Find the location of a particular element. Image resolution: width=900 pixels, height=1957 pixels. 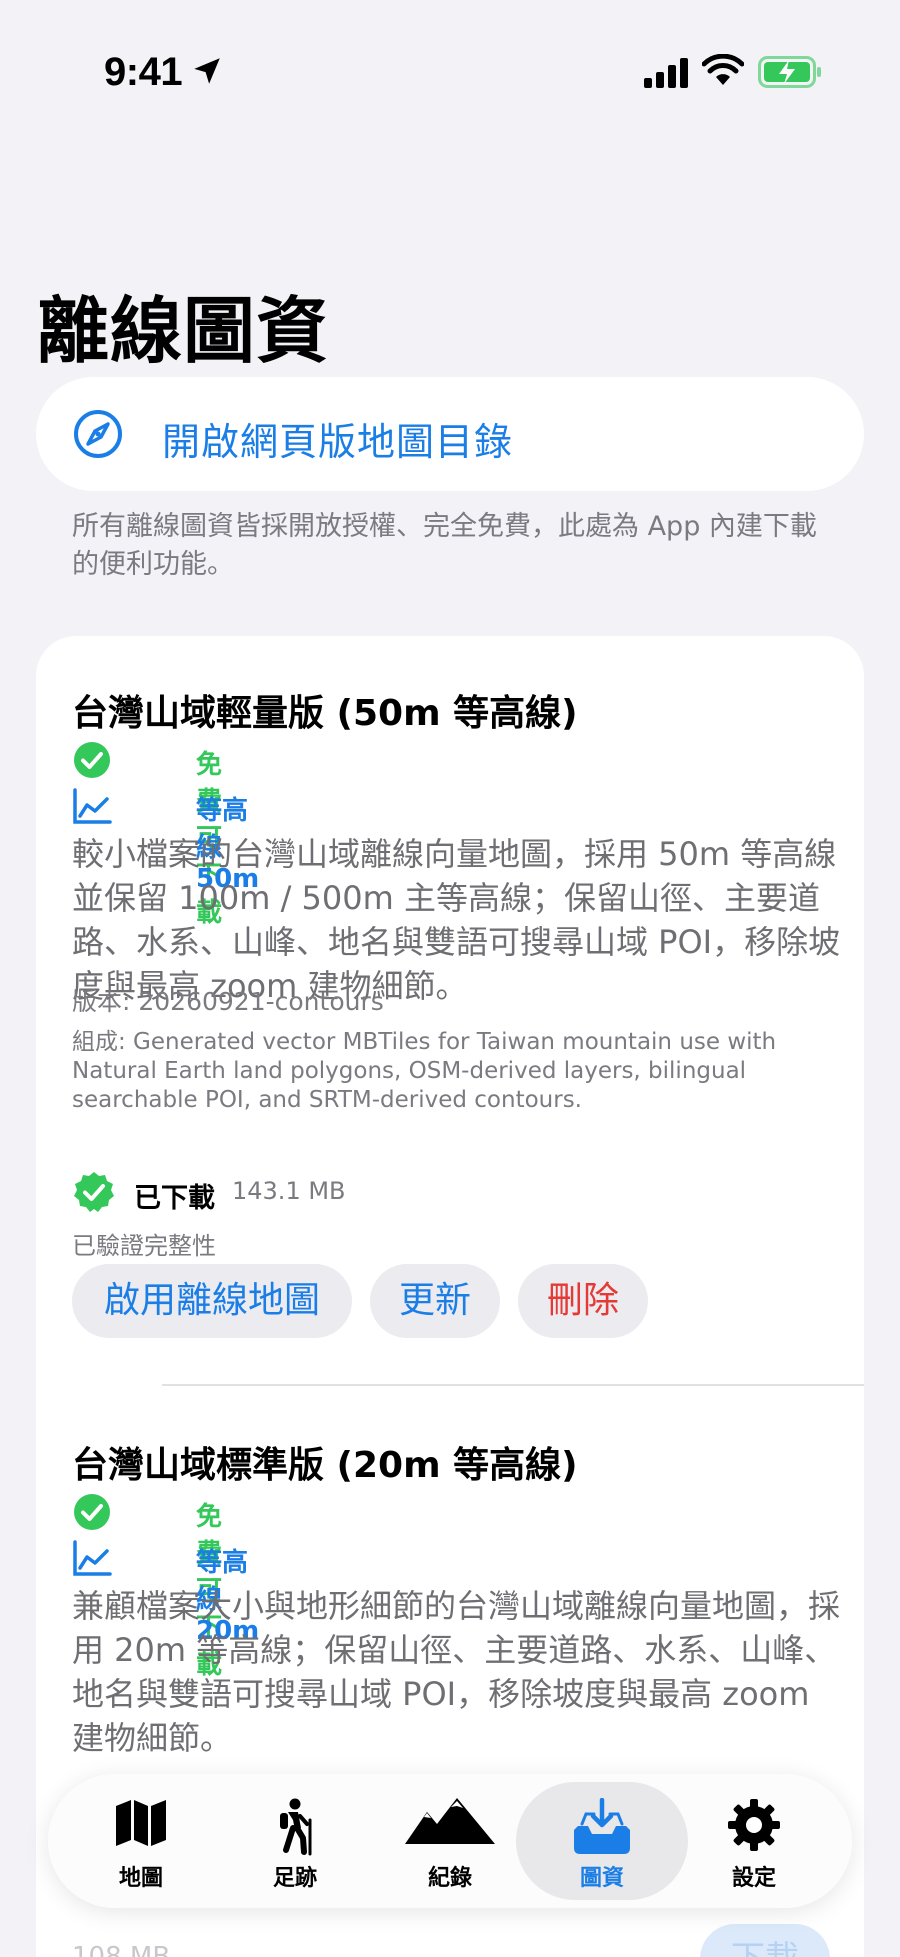

intro-note: 所有離線圖資皆採開放授權、完全免費，此處為 App 內建下載的便利功能。 is located at coordinates (444, 545).